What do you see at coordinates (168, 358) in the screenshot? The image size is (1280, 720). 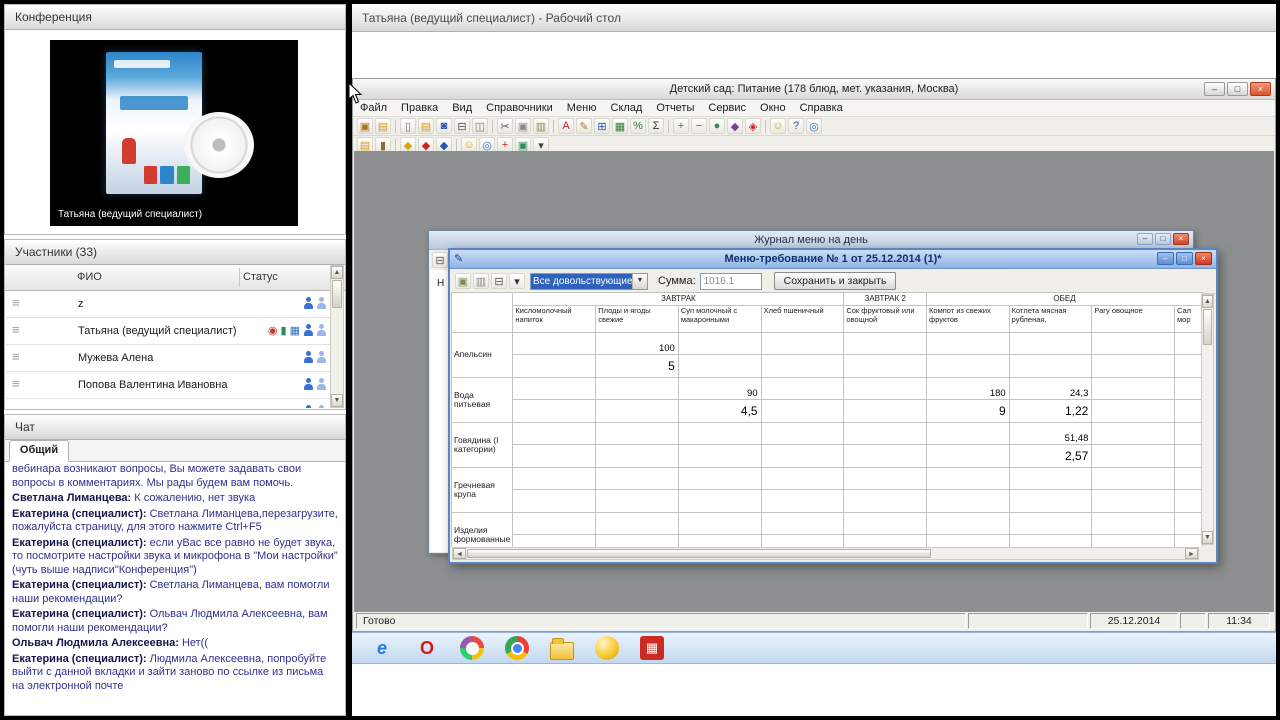 I see `participant-row: ≡ Мужева Алена` at bounding box center [168, 358].